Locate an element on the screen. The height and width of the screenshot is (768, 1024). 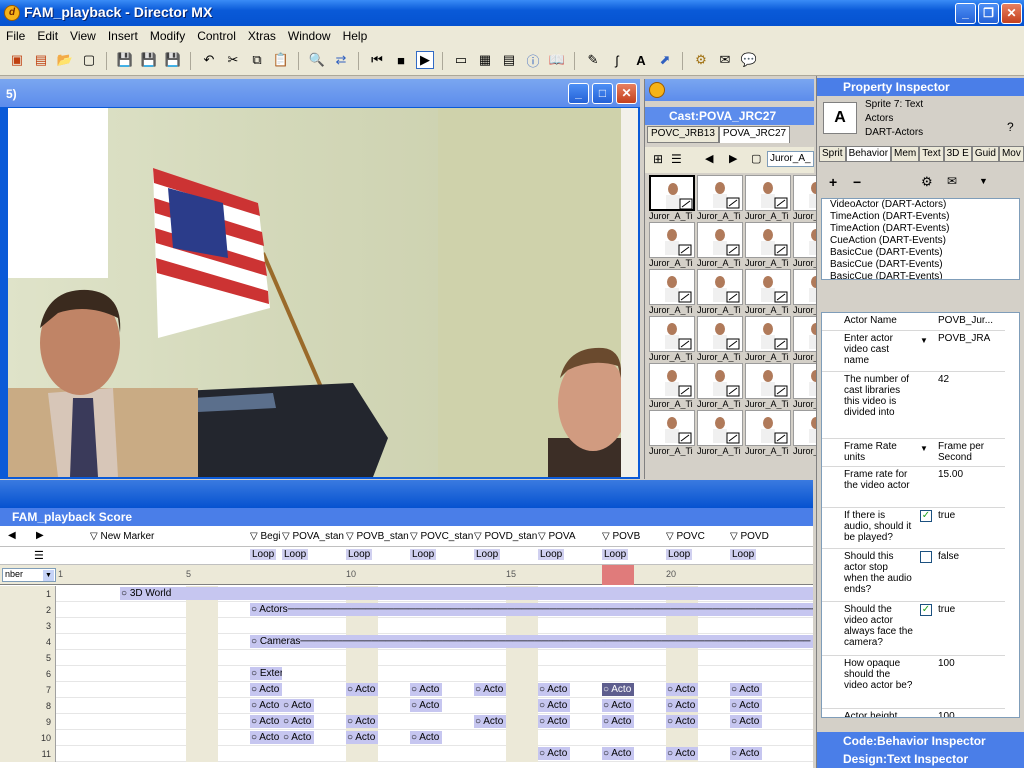
score-marker: ▽ POVD is located at coordinates (749, 536).